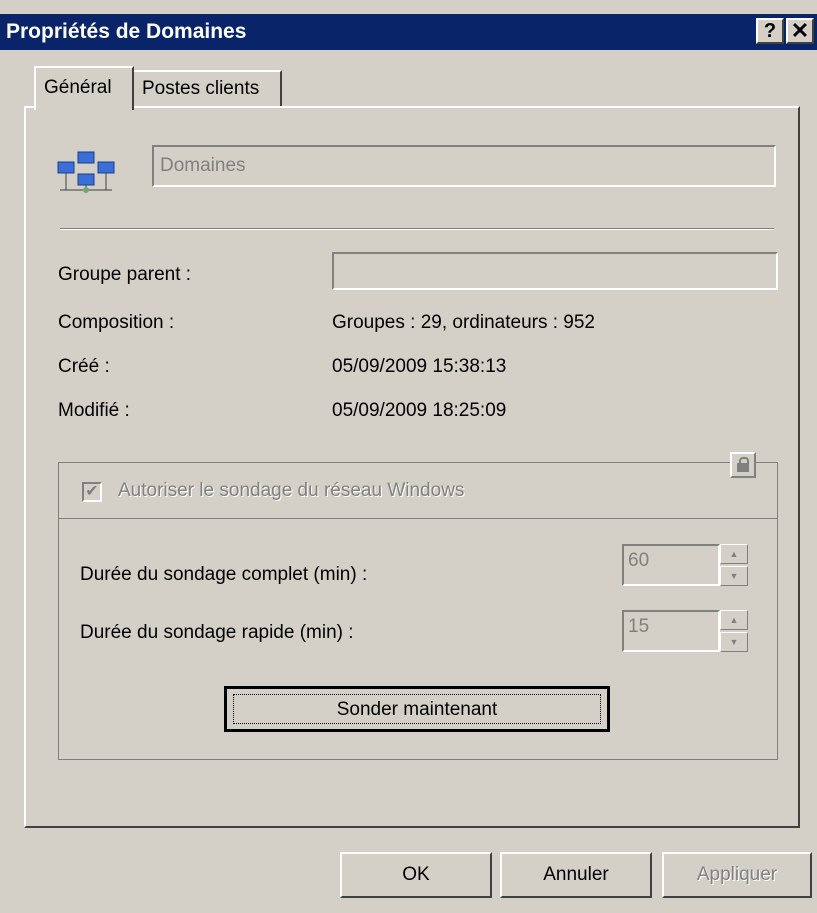 The width and height of the screenshot is (817, 913). Describe the element at coordinates (671, 631) in the screenshot. I see `quick-poll-duration-field: 15` at that location.